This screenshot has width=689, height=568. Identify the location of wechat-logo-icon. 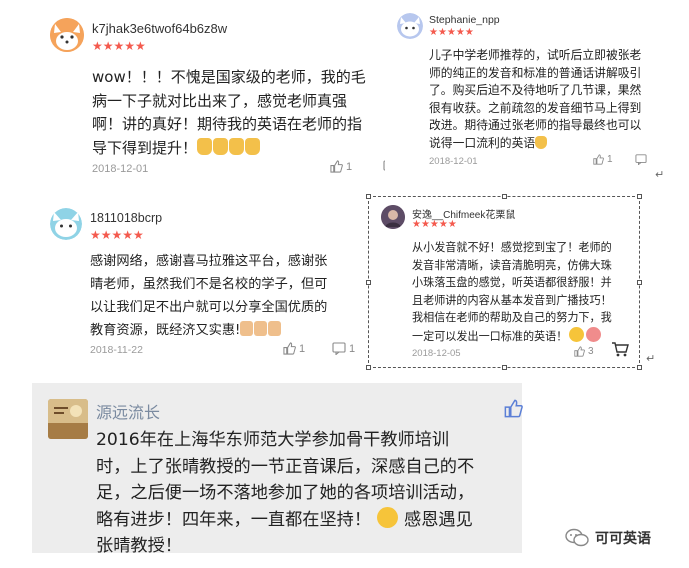
(577, 537).